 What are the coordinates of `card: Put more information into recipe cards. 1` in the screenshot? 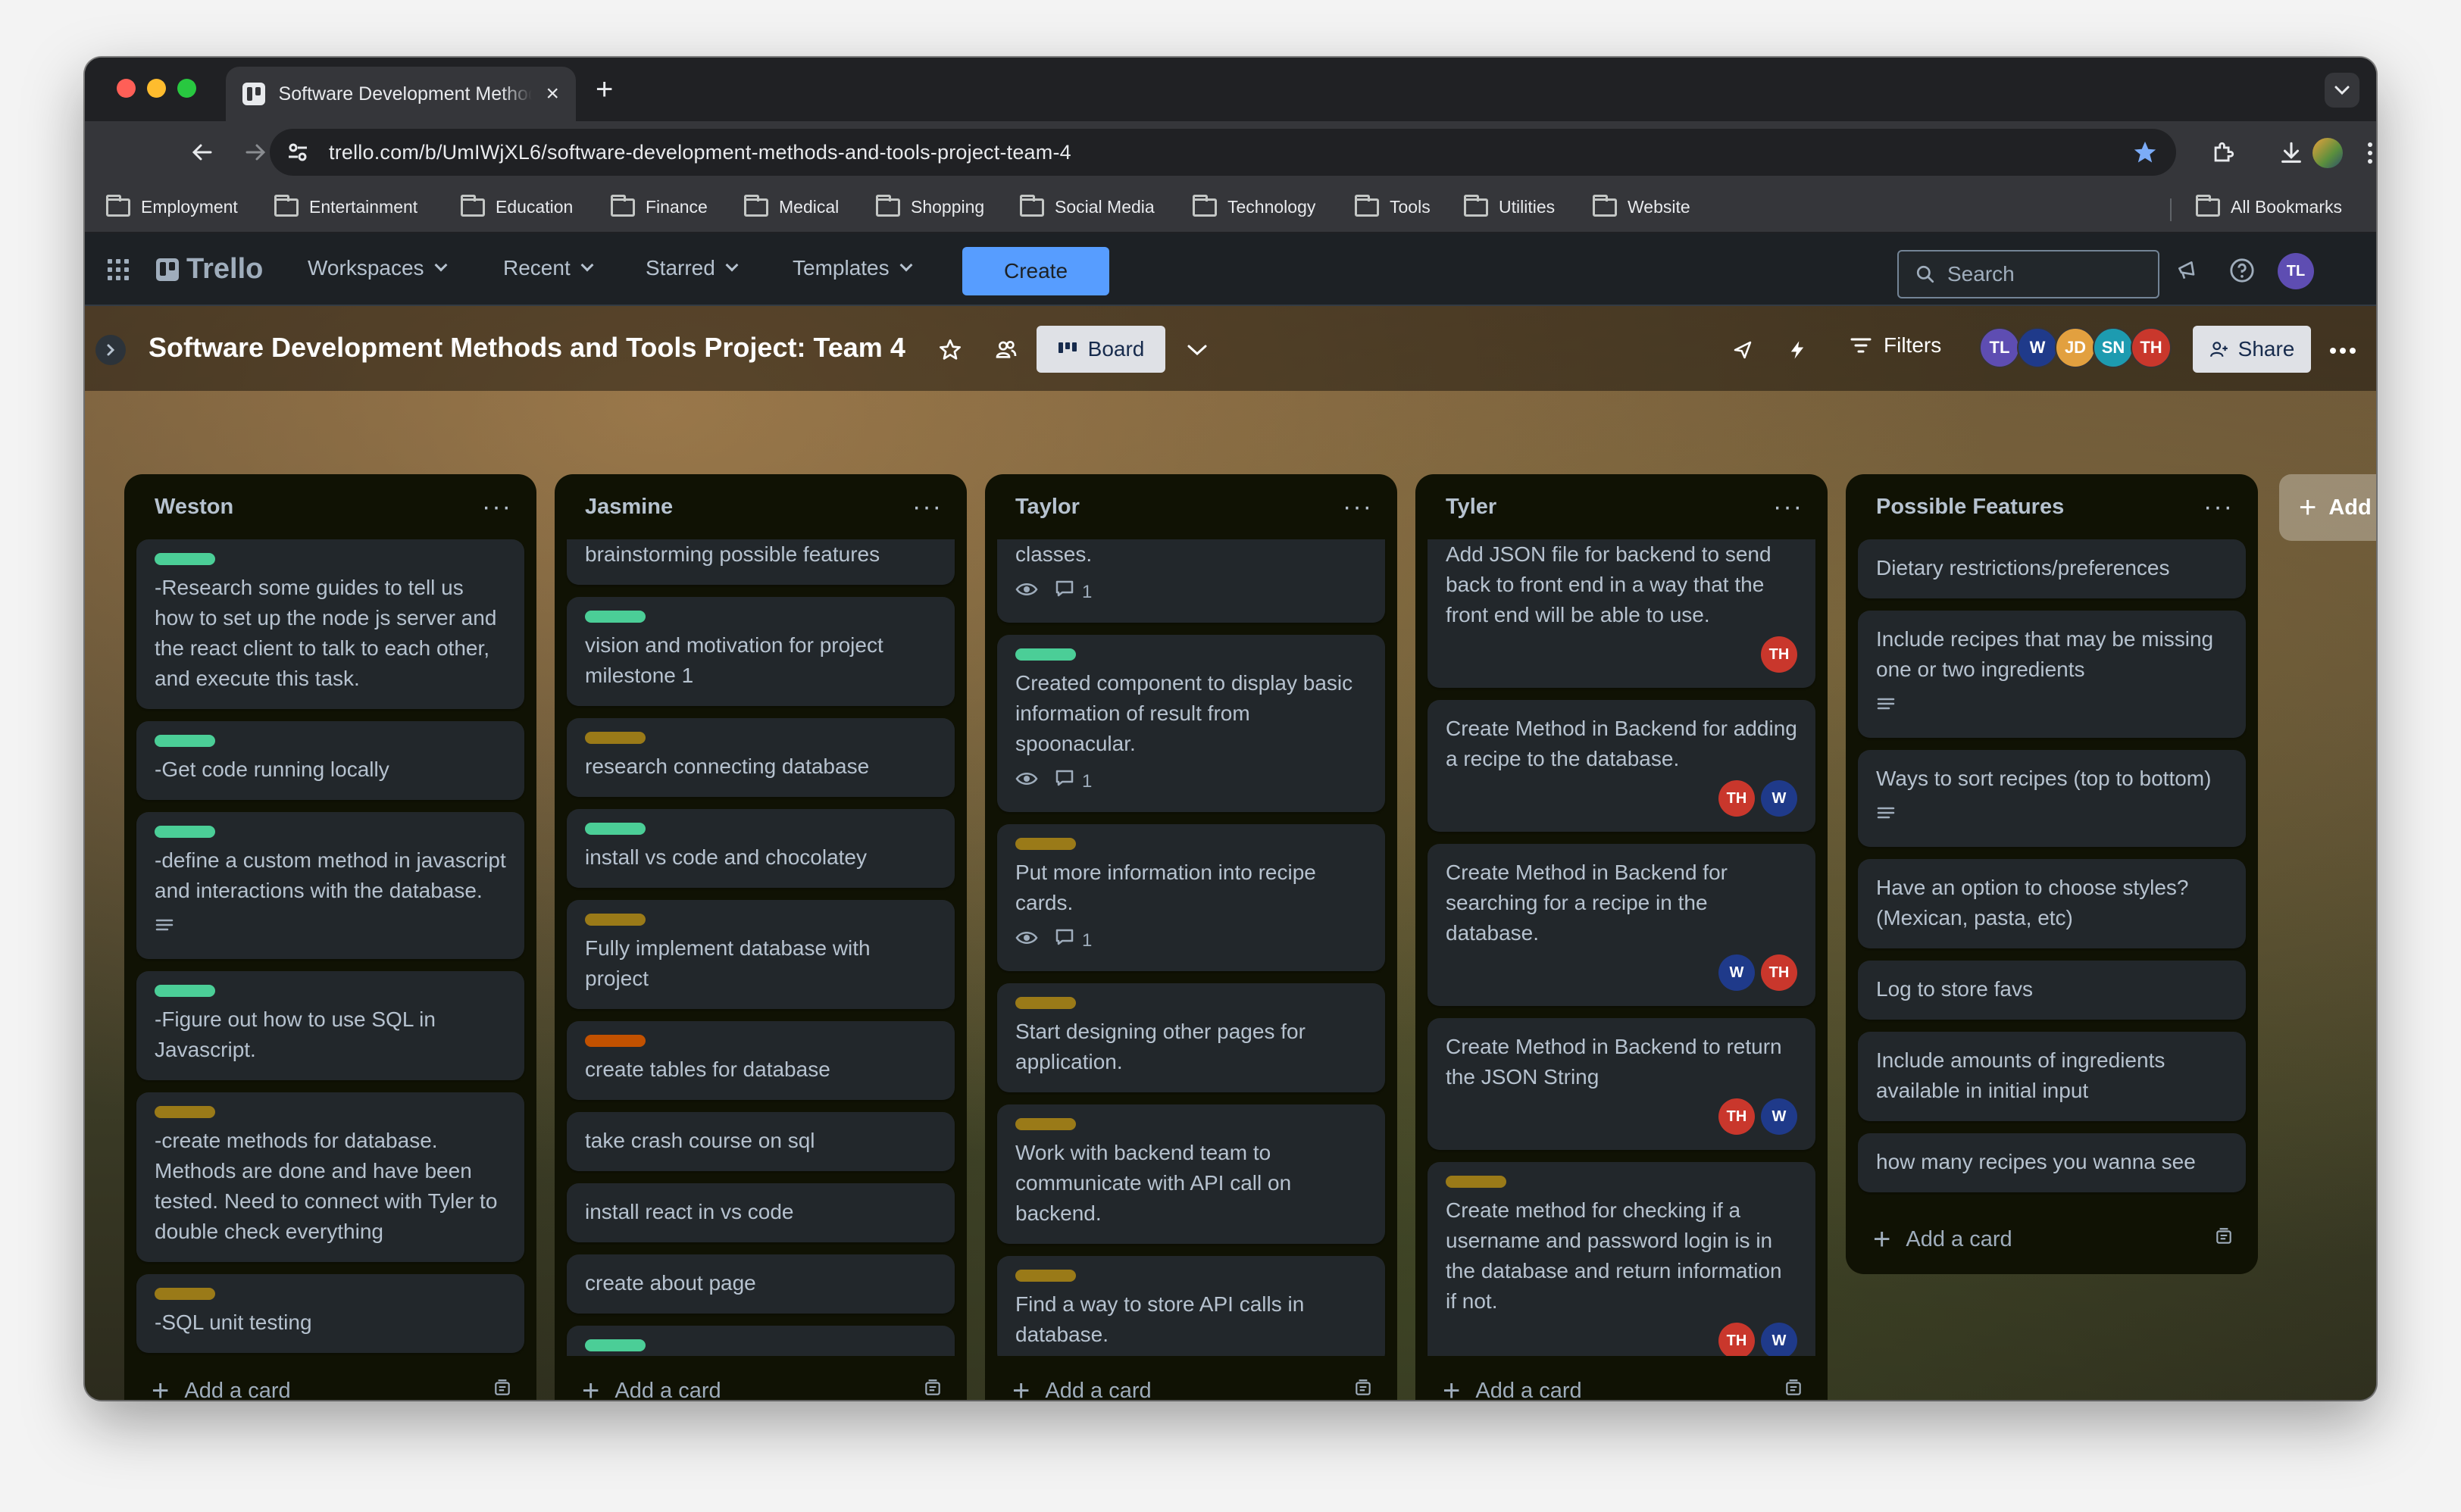 It's located at (1191, 897).